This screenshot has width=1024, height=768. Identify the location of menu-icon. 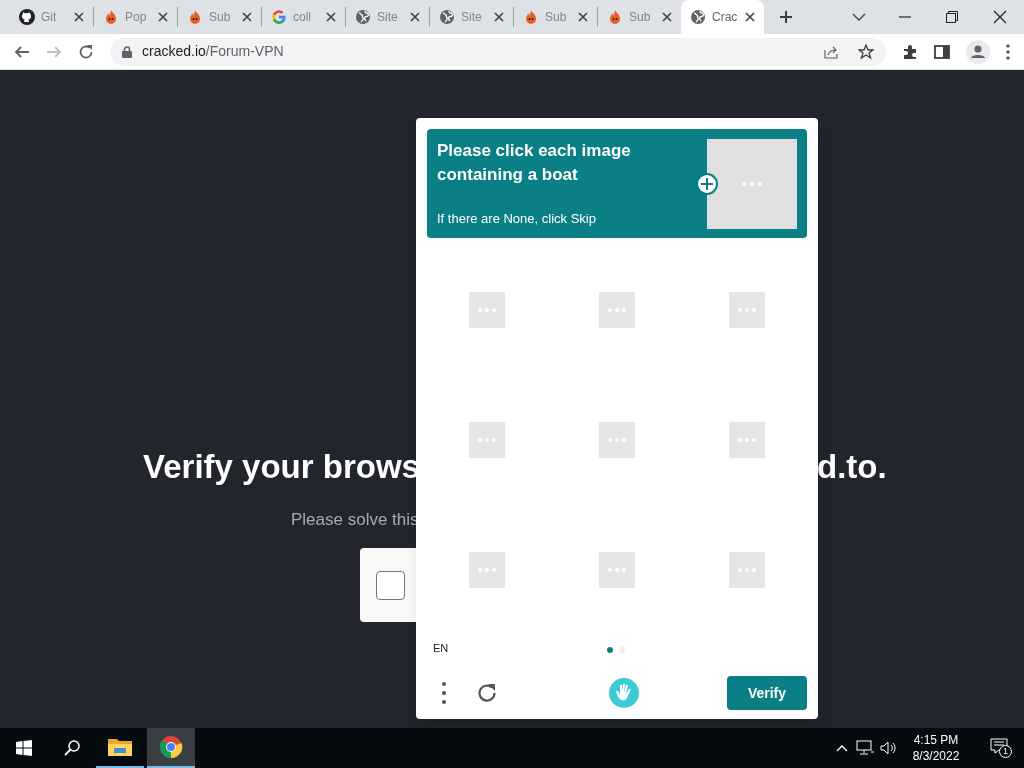
(1008, 51).